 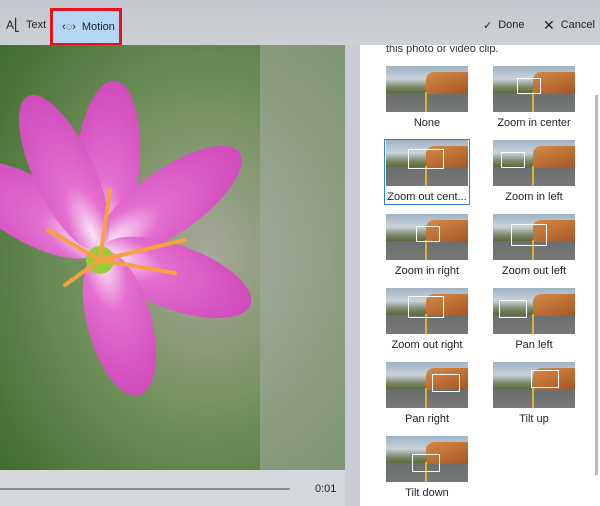 I want to click on motion-option: None, so click(x=427, y=98).